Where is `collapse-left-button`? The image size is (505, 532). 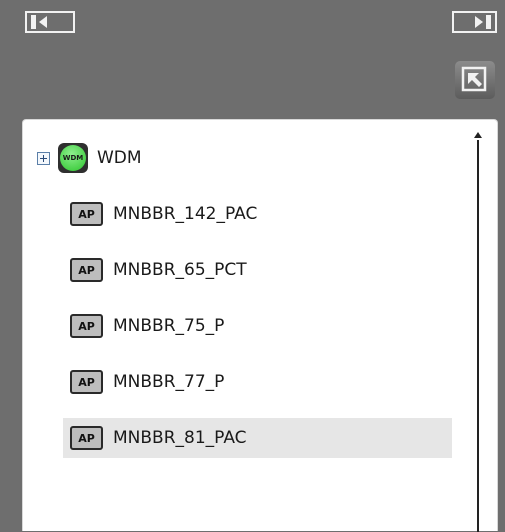
collapse-left-button is located at coordinates (50, 22).